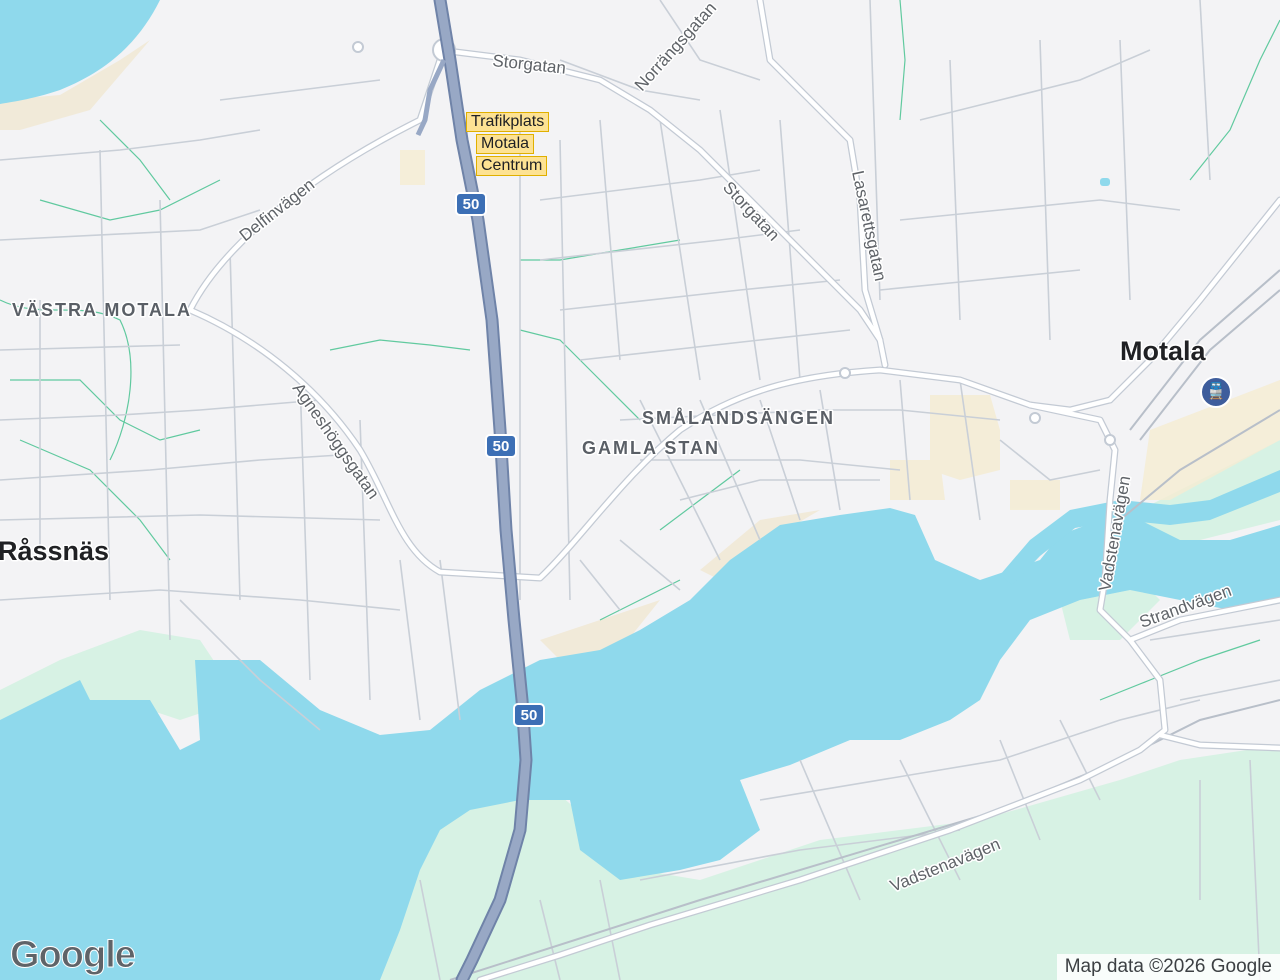 The width and height of the screenshot is (1280, 980). I want to click on google-logo: Google, so click(73, 955).